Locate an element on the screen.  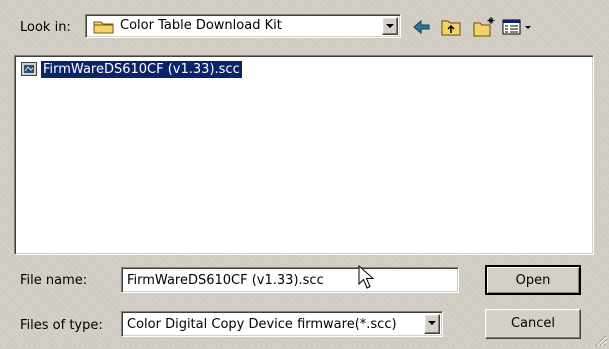
up-folder-icon is located at coordinates (451, 28).